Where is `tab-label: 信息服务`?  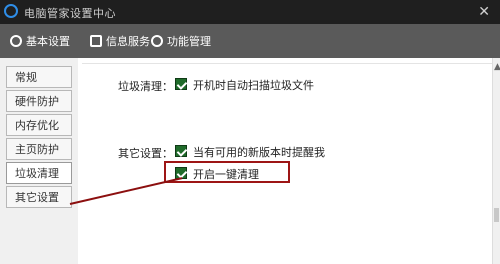 tab-label: 信息服务 is located at coordinates (128, 41).